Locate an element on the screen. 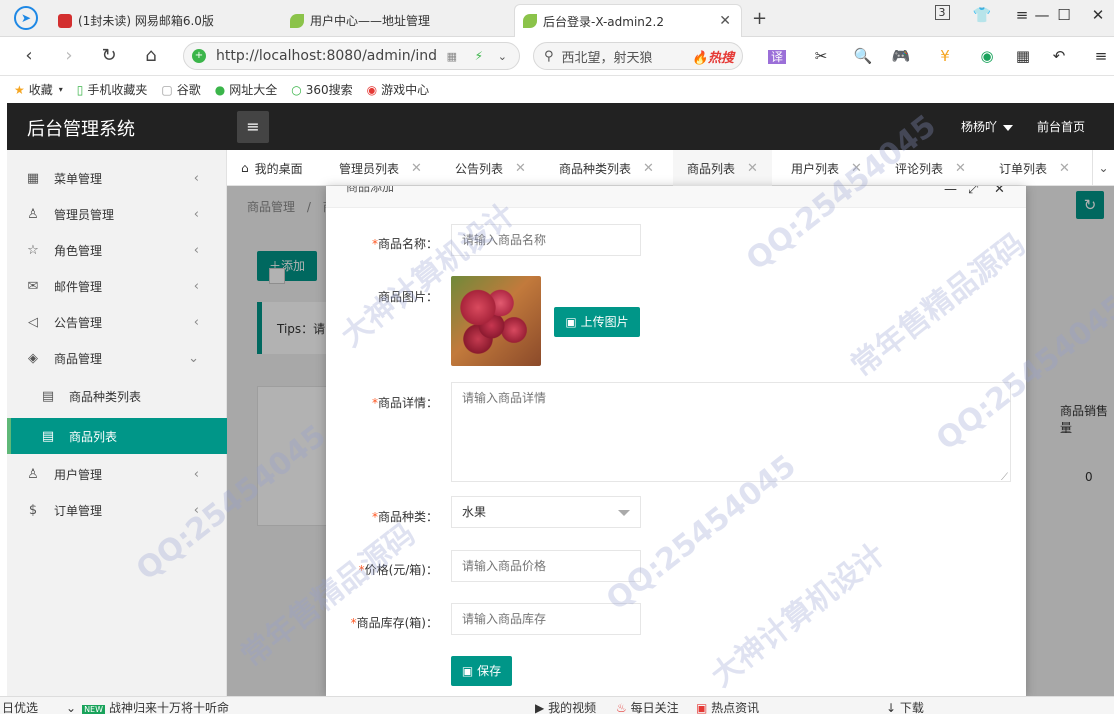 This screenshot has height=716, width=1114. gamepad-icon: 🎮 is located at coordinates (901, 56).